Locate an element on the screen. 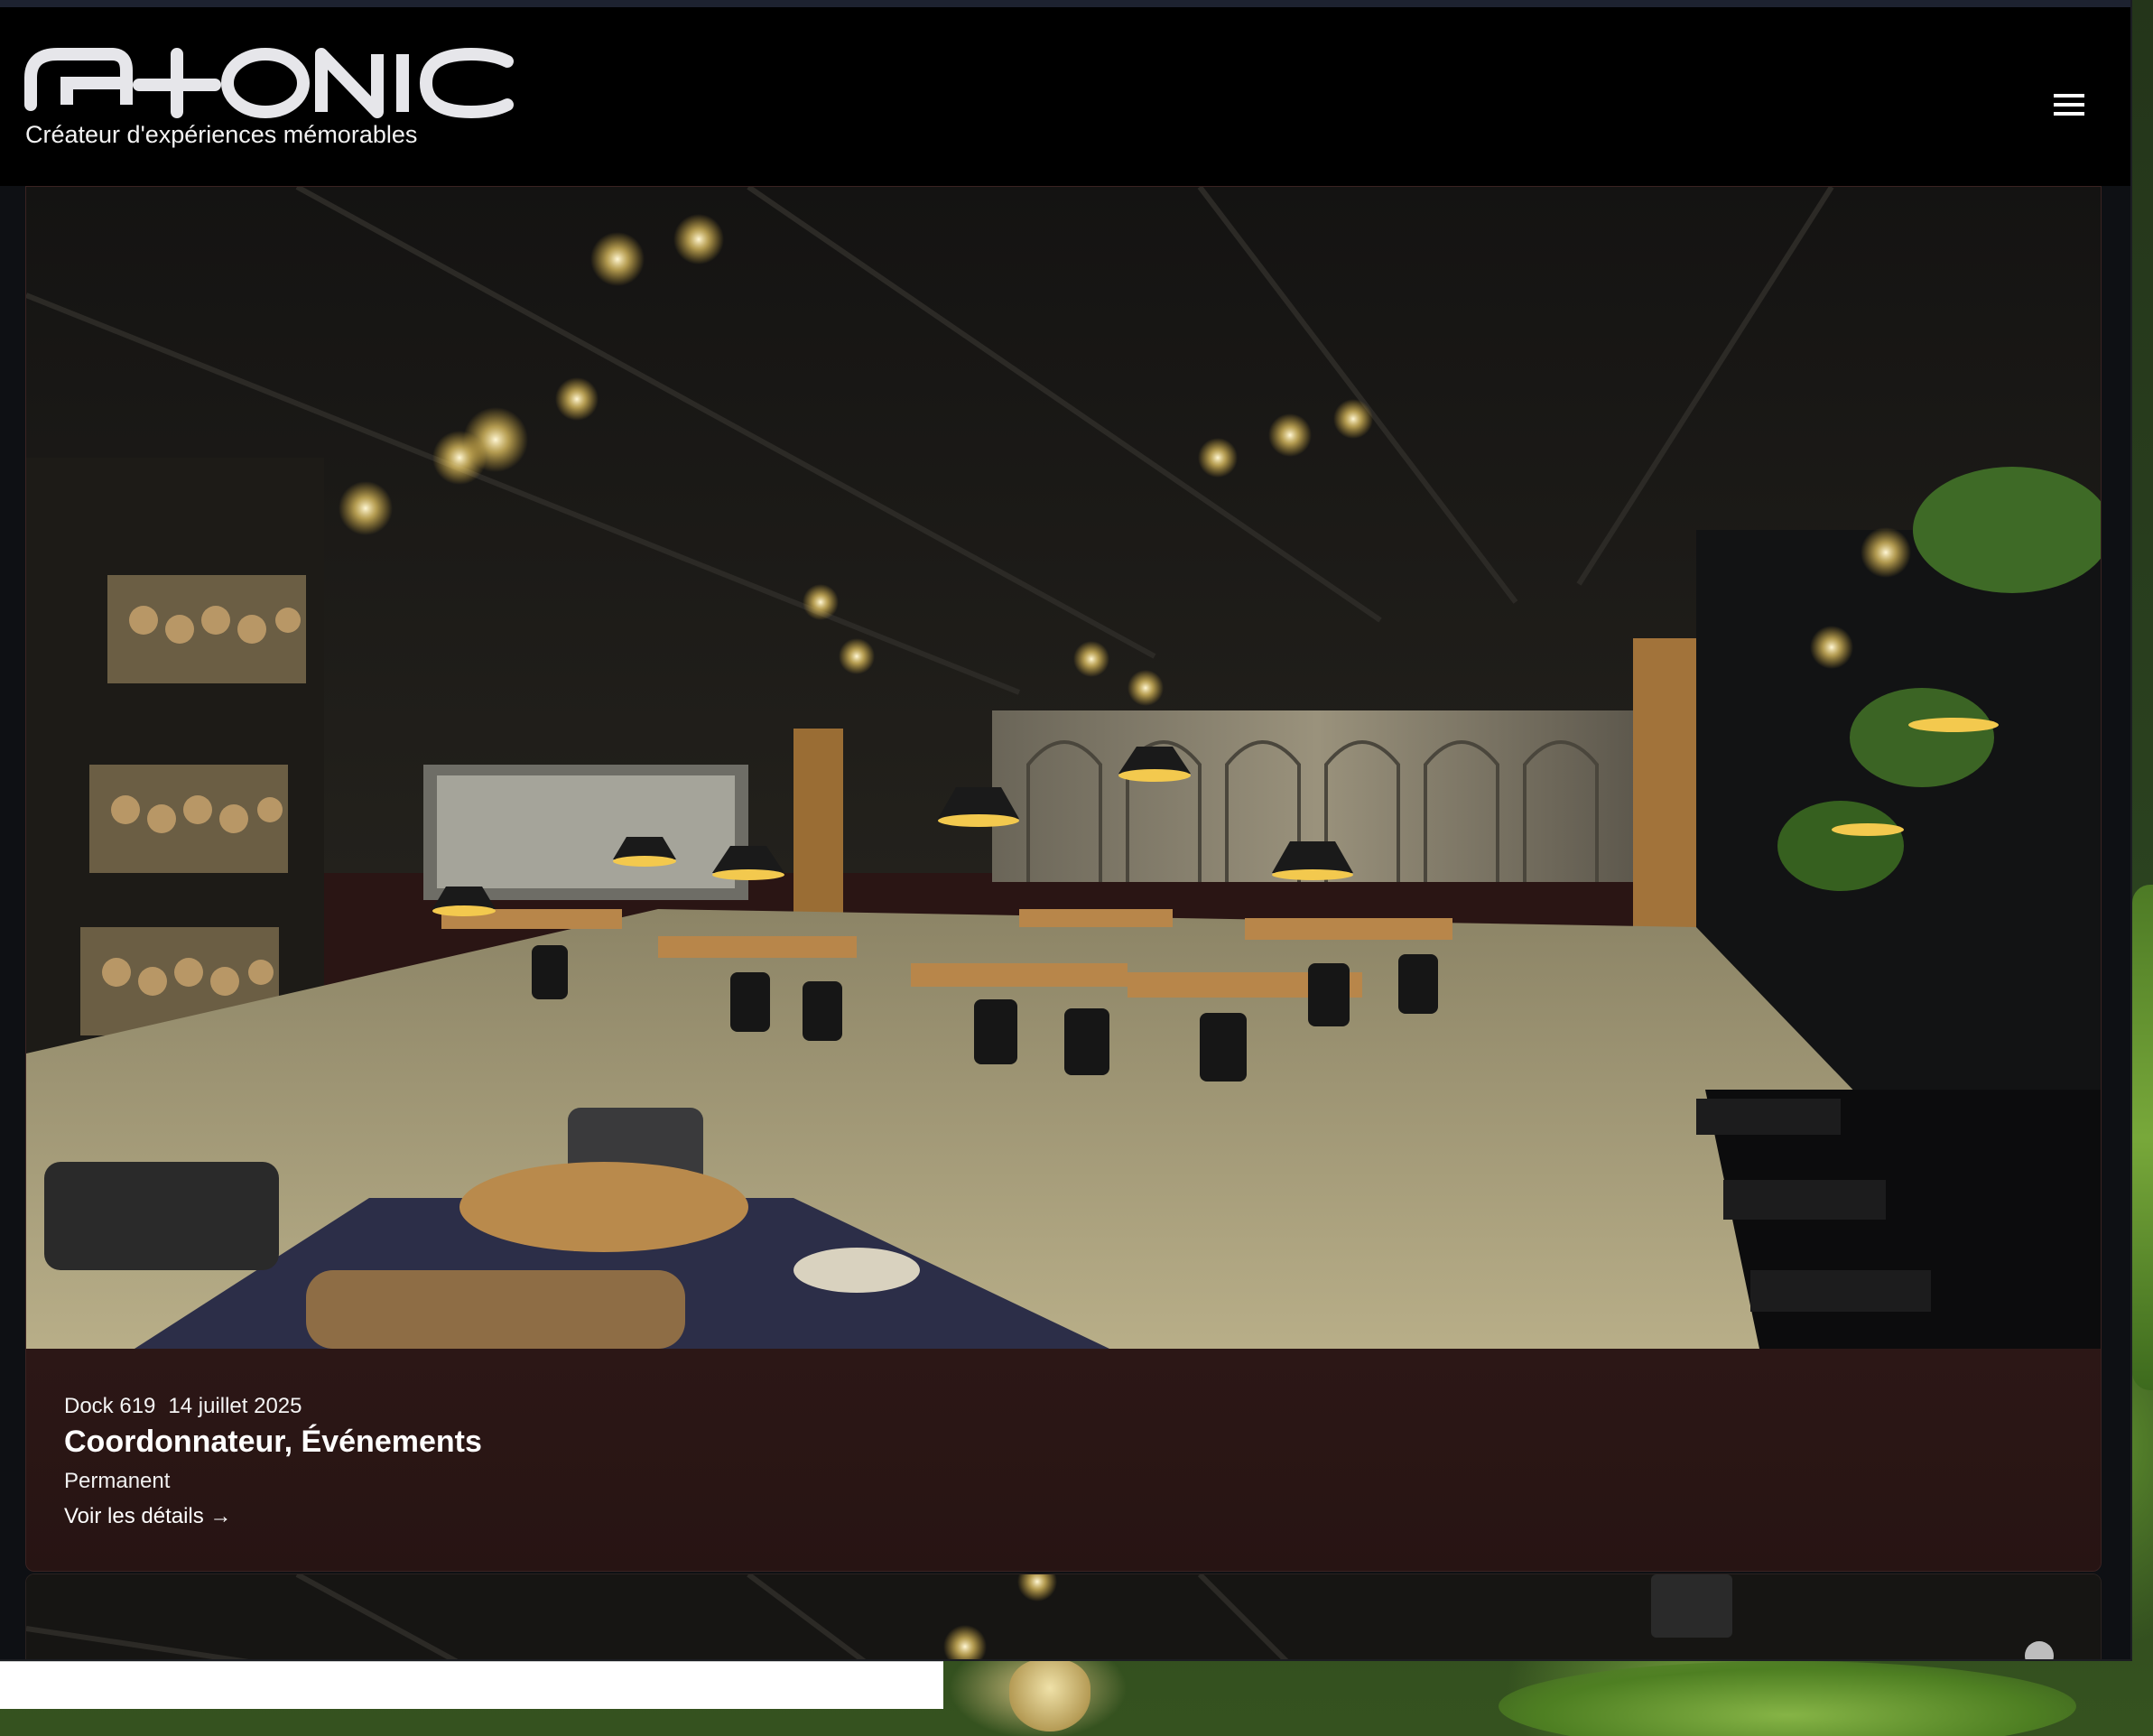  brand-logo is located at coordinates (271, 82).